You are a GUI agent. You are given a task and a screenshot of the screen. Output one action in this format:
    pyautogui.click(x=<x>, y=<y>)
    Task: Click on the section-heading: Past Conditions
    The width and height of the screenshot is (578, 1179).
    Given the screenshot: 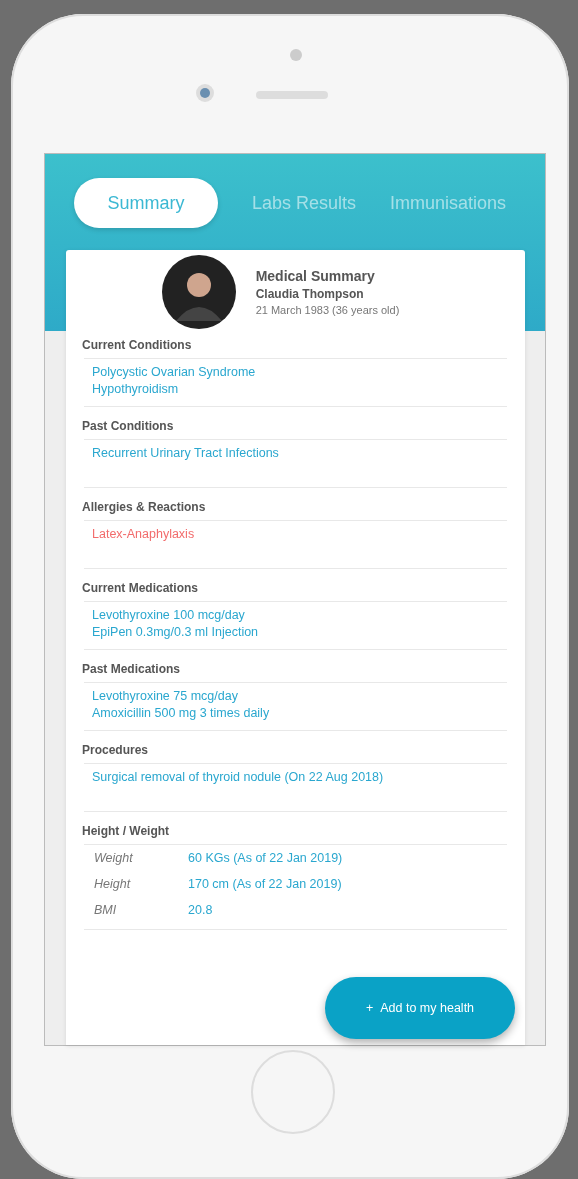 What is the action you would take?
    pyautogui.click(x=128, y=426)
    